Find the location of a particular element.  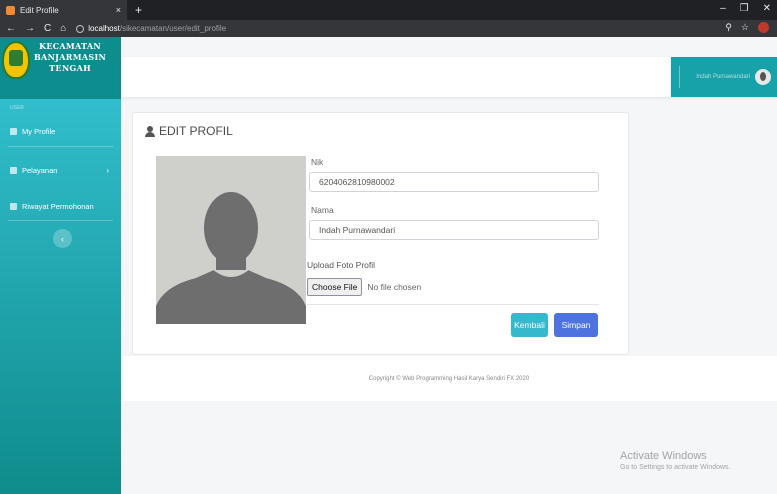

new-tab-button: + is located at coordinates (138, 10).